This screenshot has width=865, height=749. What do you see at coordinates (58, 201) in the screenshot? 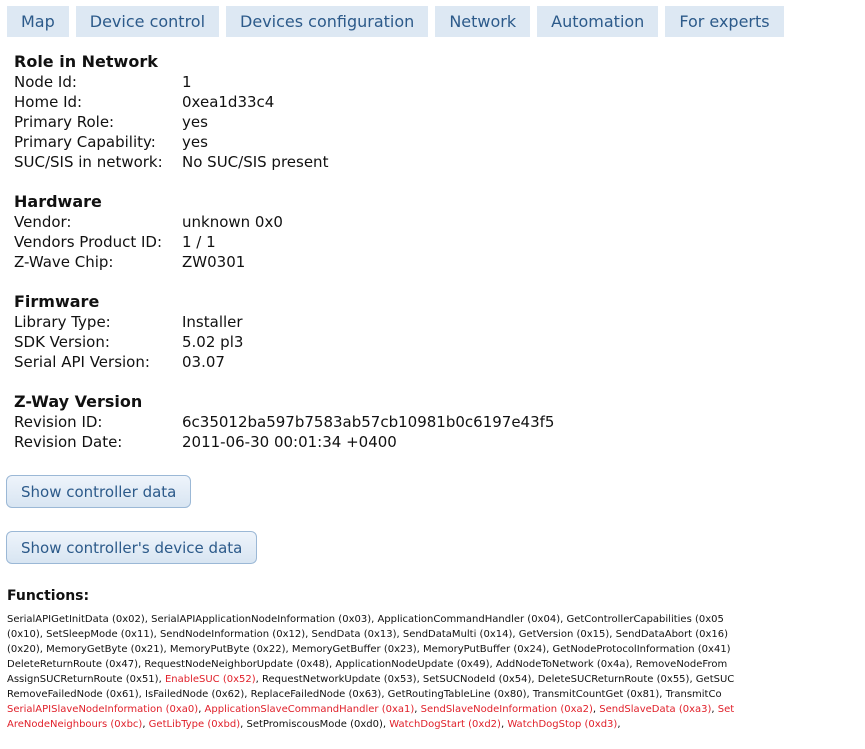
I see `section-title: Hardware` at bounding box center [58, 201].